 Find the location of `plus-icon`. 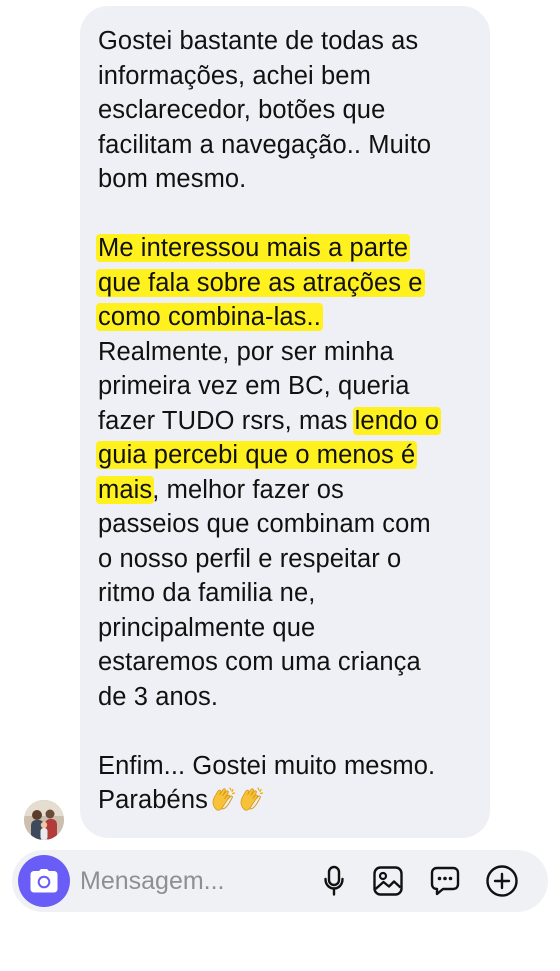

plus-icon is located at coordinates (502, 881).